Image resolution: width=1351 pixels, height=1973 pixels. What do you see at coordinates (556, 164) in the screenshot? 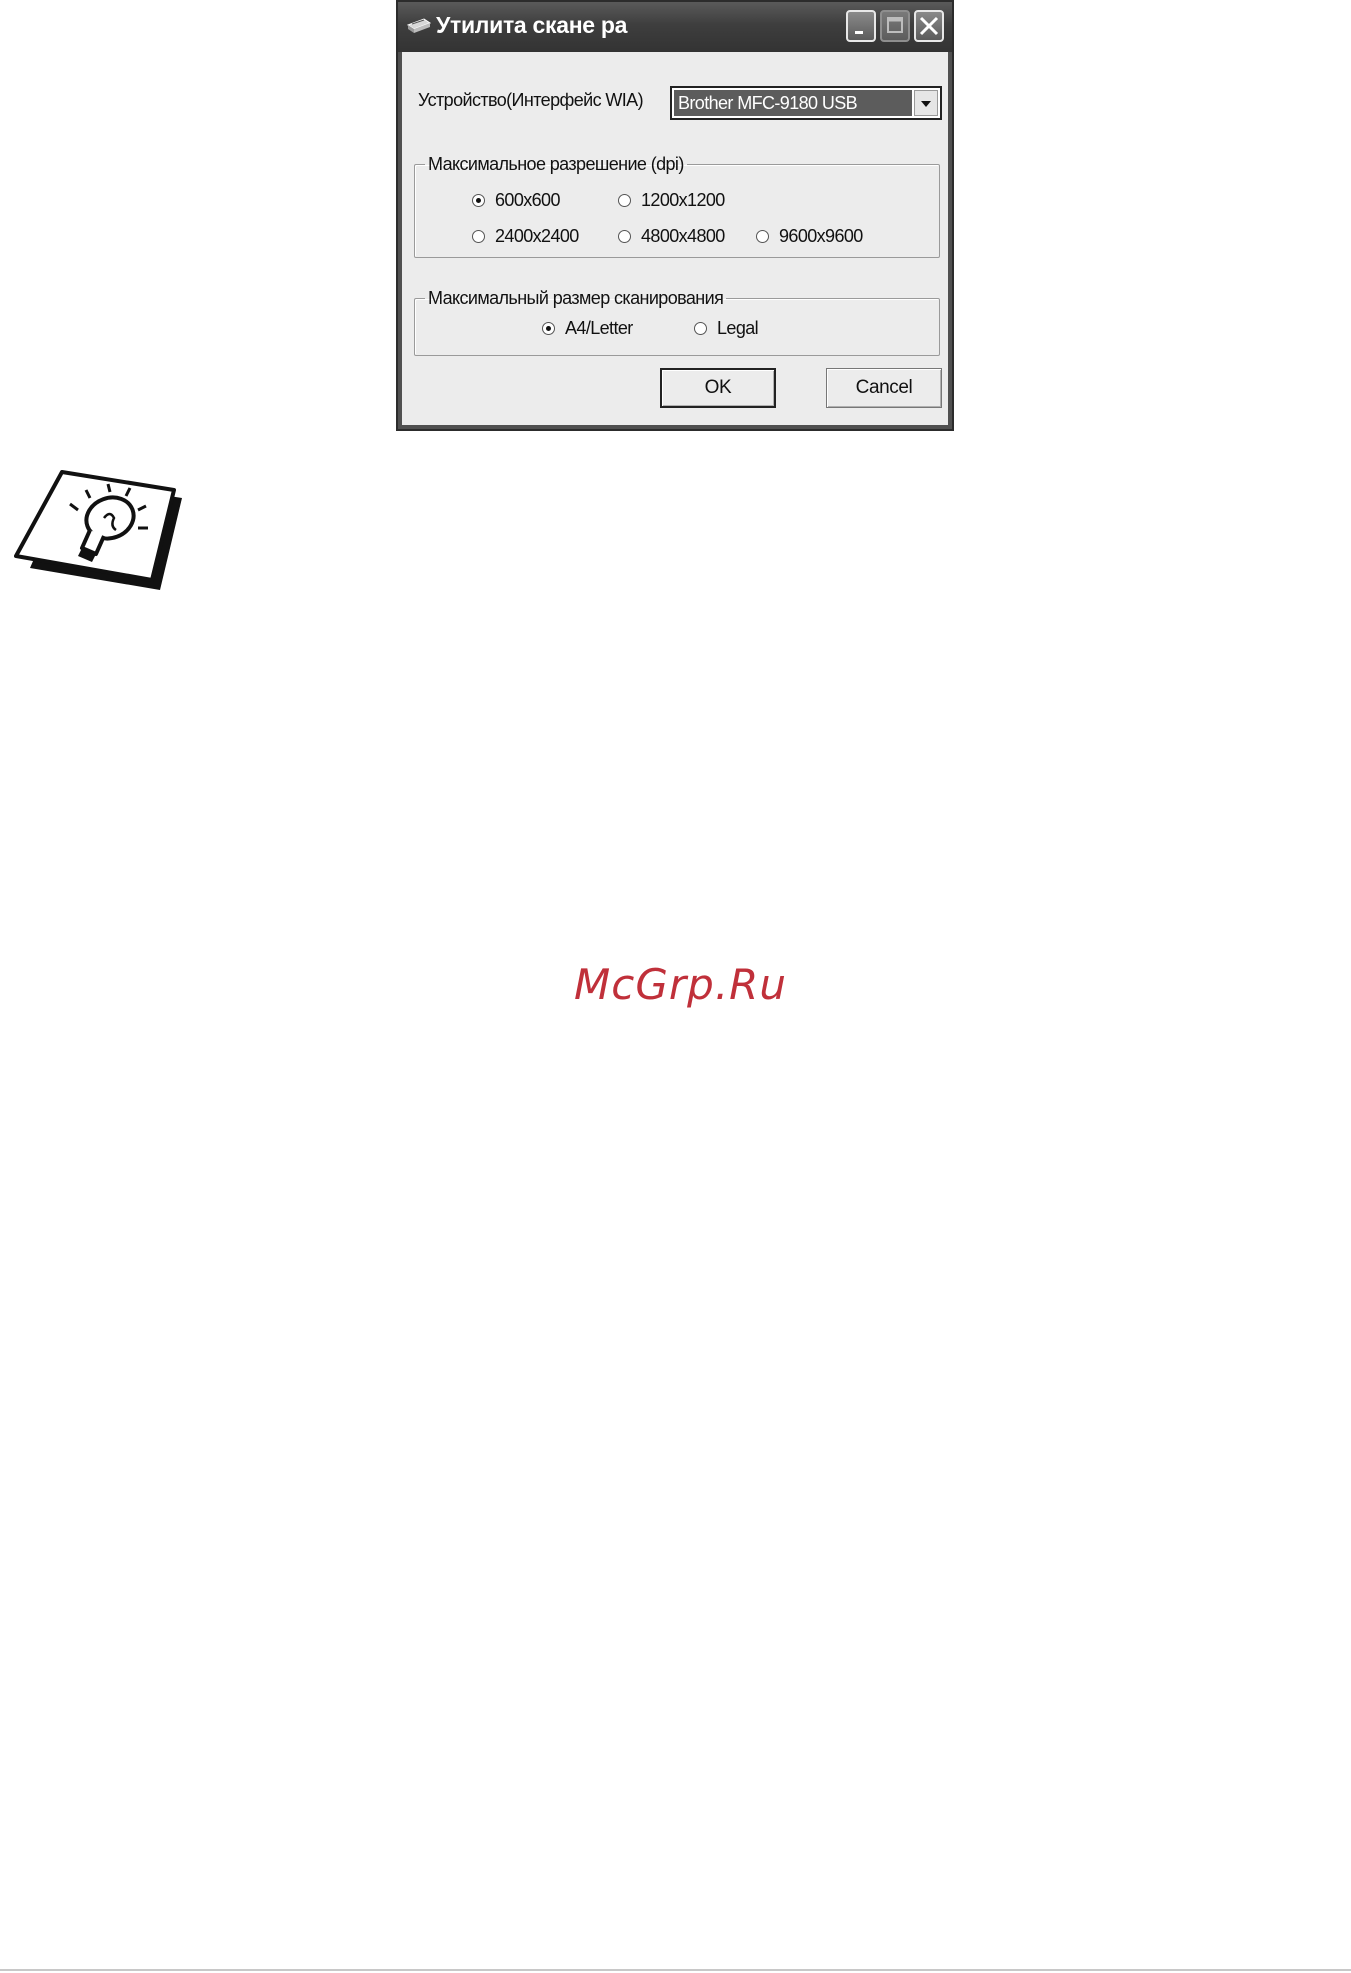
I see `max-resolution-legend: Максимальное разрешение (dpi)` at bounding box center [556, 164].